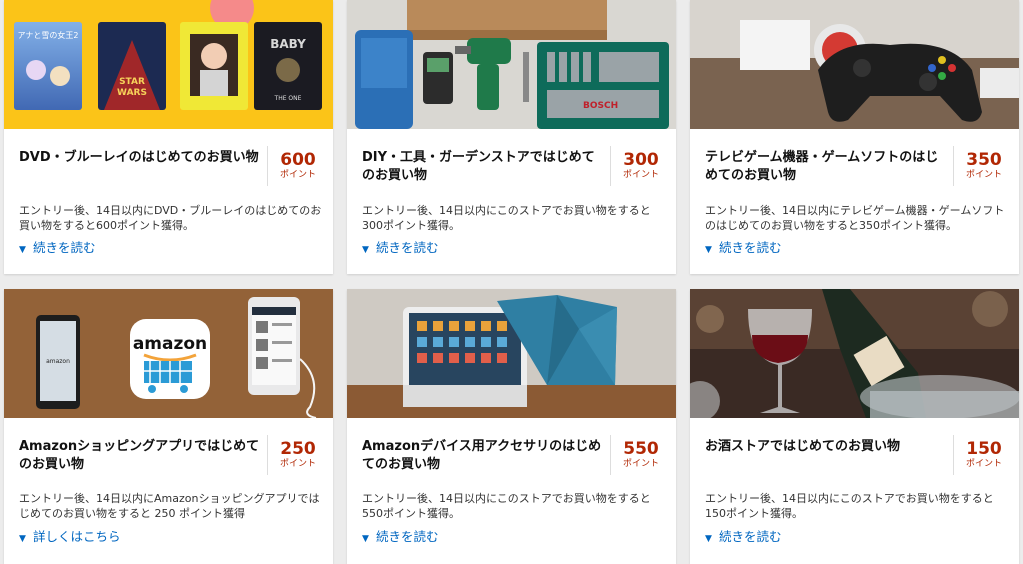 The height and width of the screenshot is (564, 1023). What do you see at coordinates (483, 456) in the screenshot?
I see `promo-title: Amazonデバイス用アクセサリのはじめてのお買い物` at bounding box center [483, 456].